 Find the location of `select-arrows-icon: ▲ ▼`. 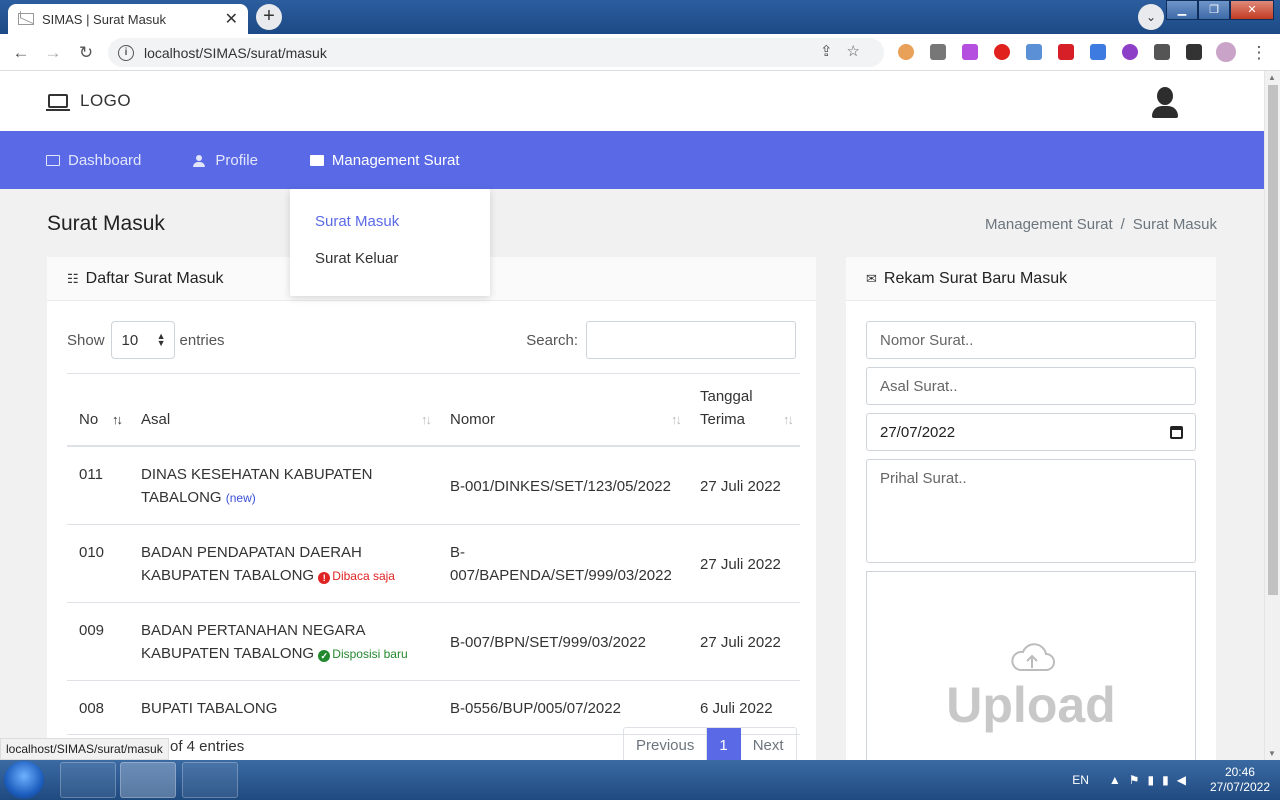

select-arrows-icon: ▲ ▼ is located at coordinates (161, 339).